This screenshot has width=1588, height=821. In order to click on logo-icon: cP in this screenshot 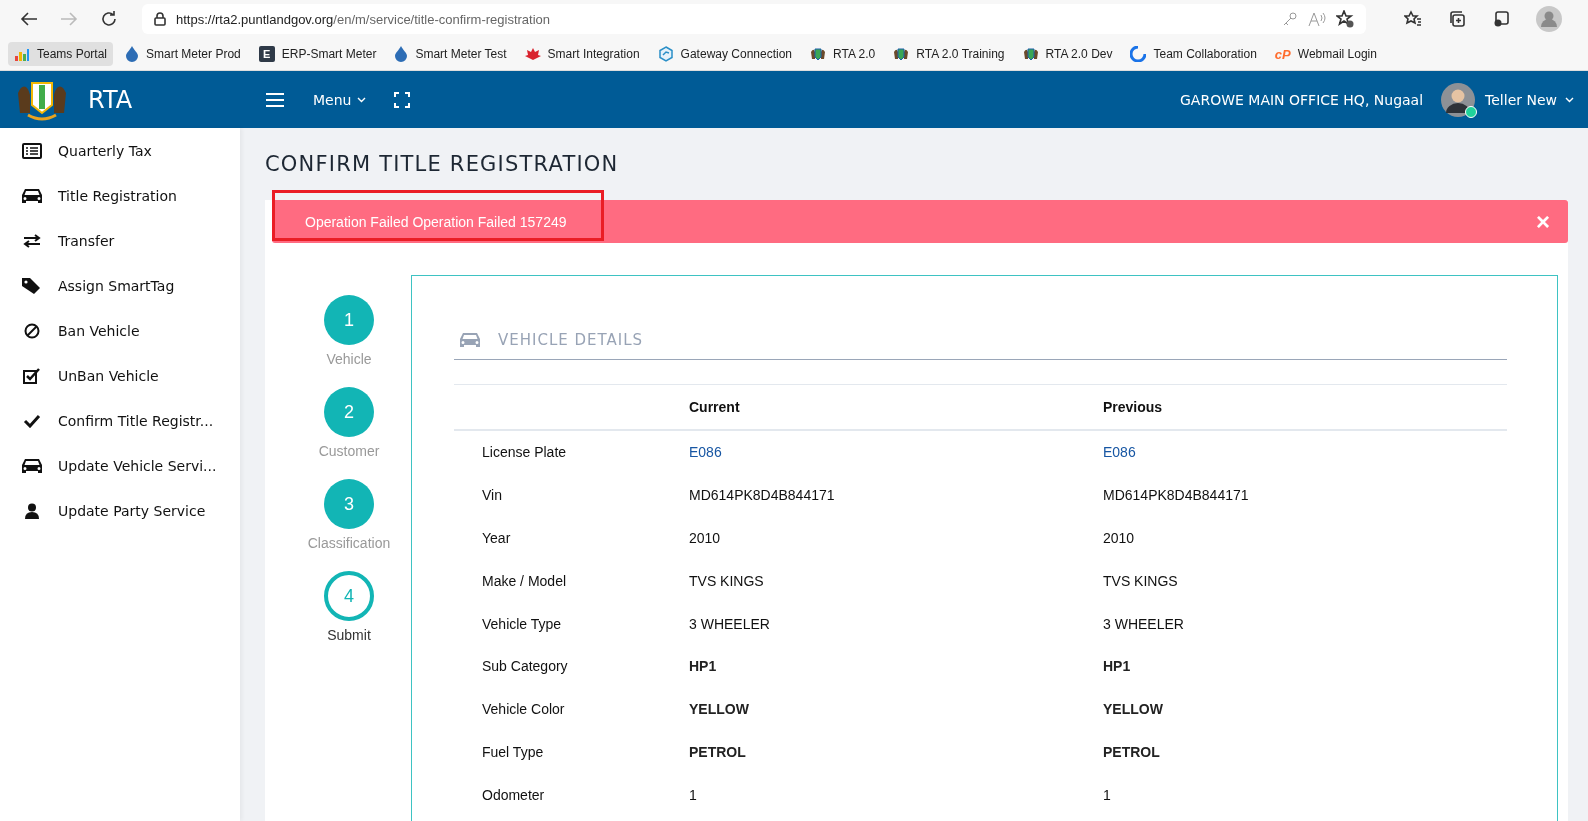, I will do `click(1282, 54)`.